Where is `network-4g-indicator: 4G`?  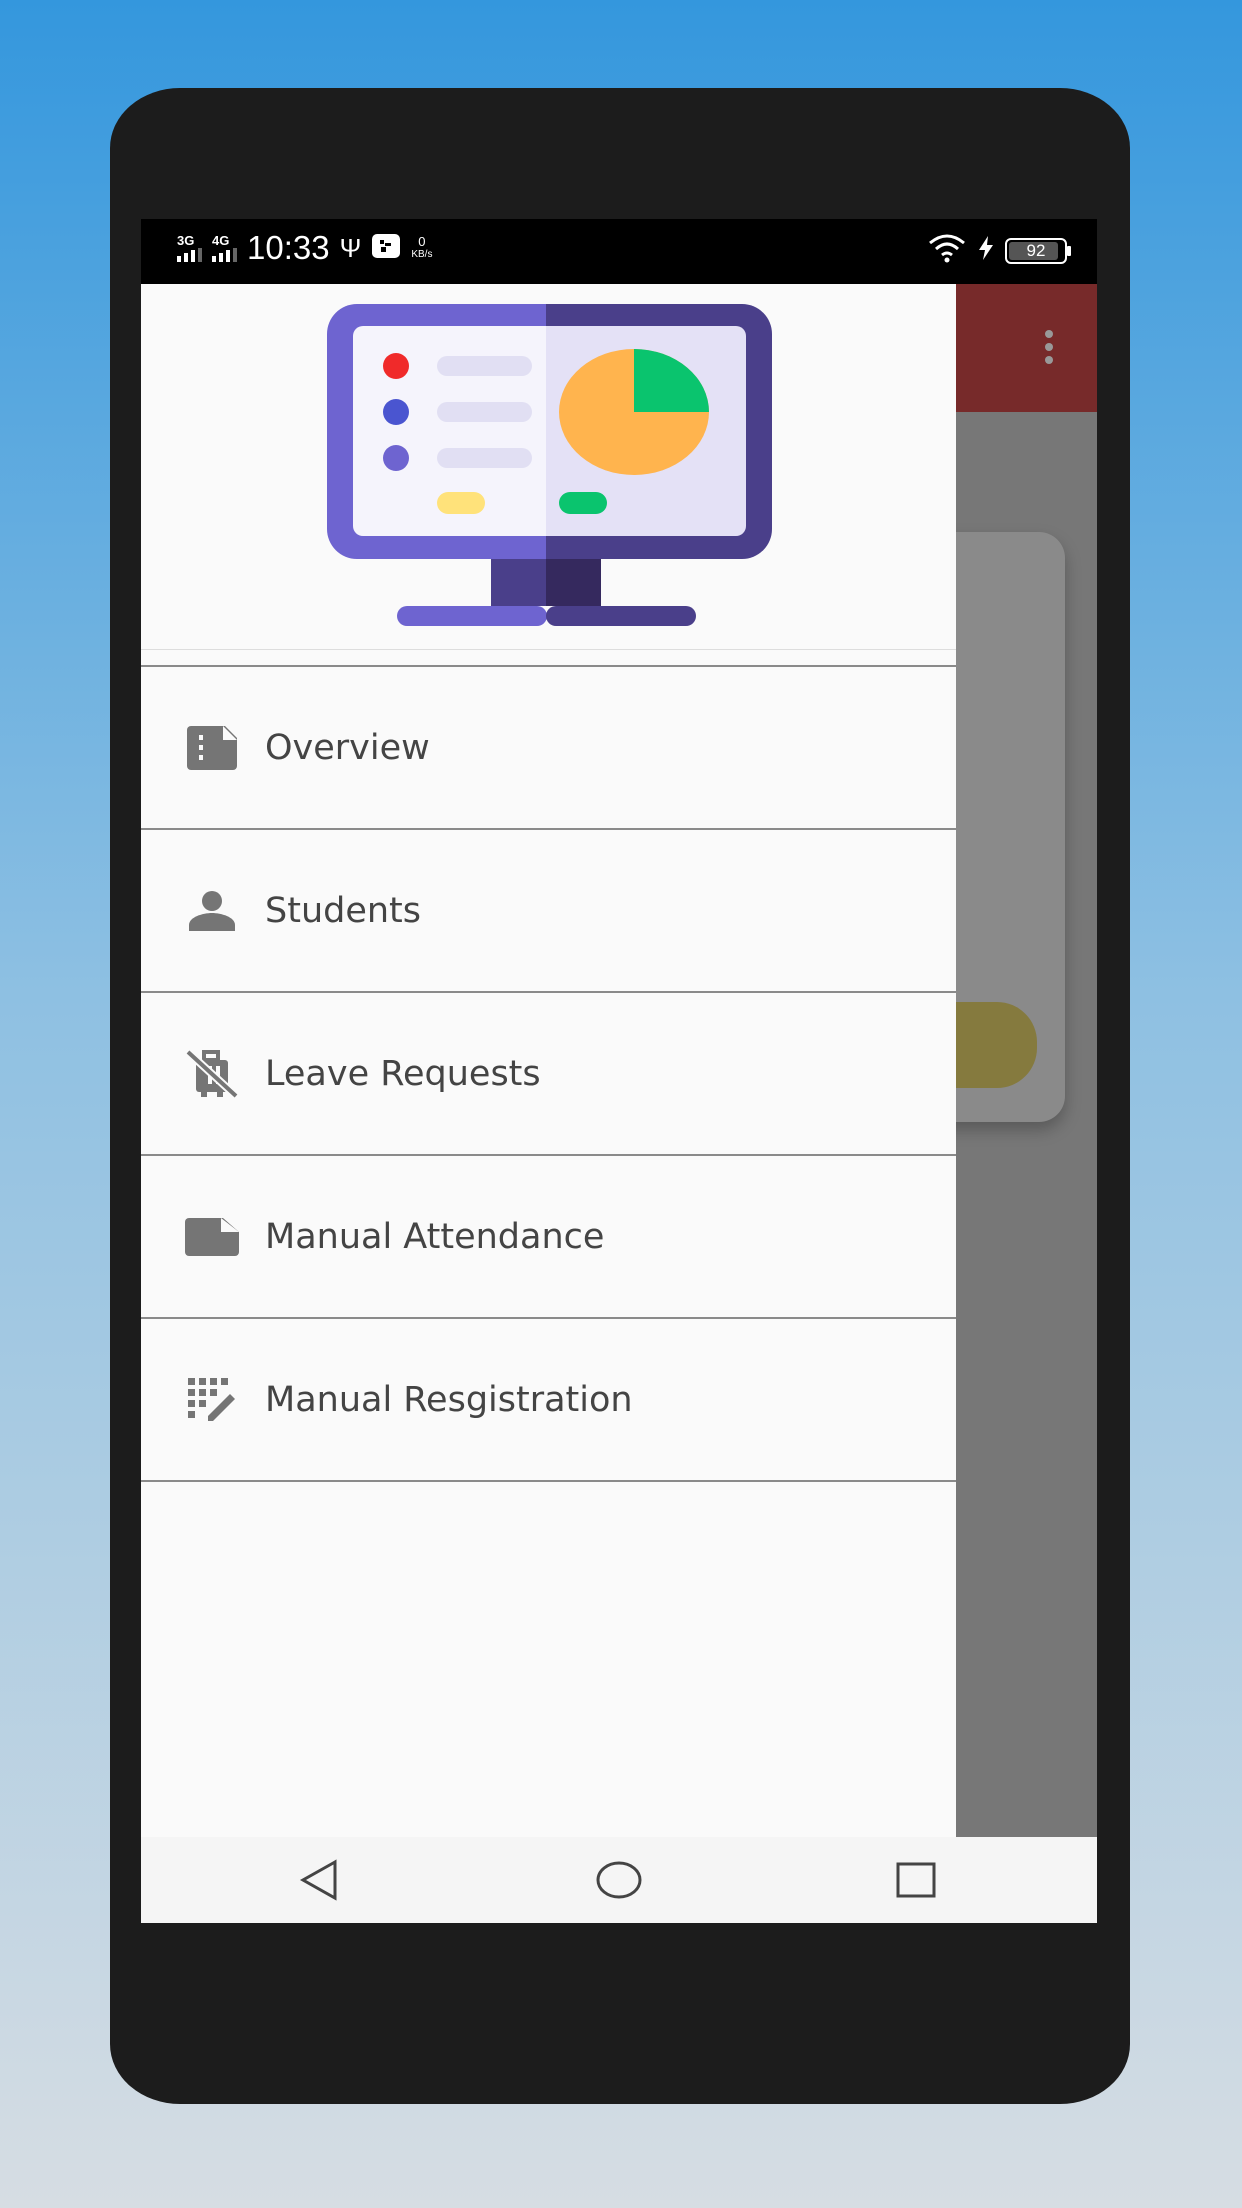 network-4g-indicator: 4G is located at coordinates (224, 248).